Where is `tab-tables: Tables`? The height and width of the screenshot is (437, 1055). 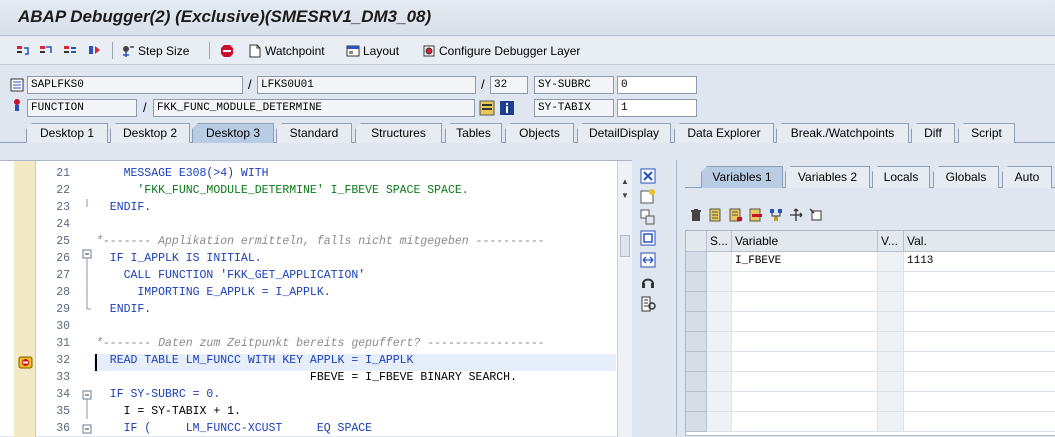
tab-tables: Tables is located at coordinates (473, 133).